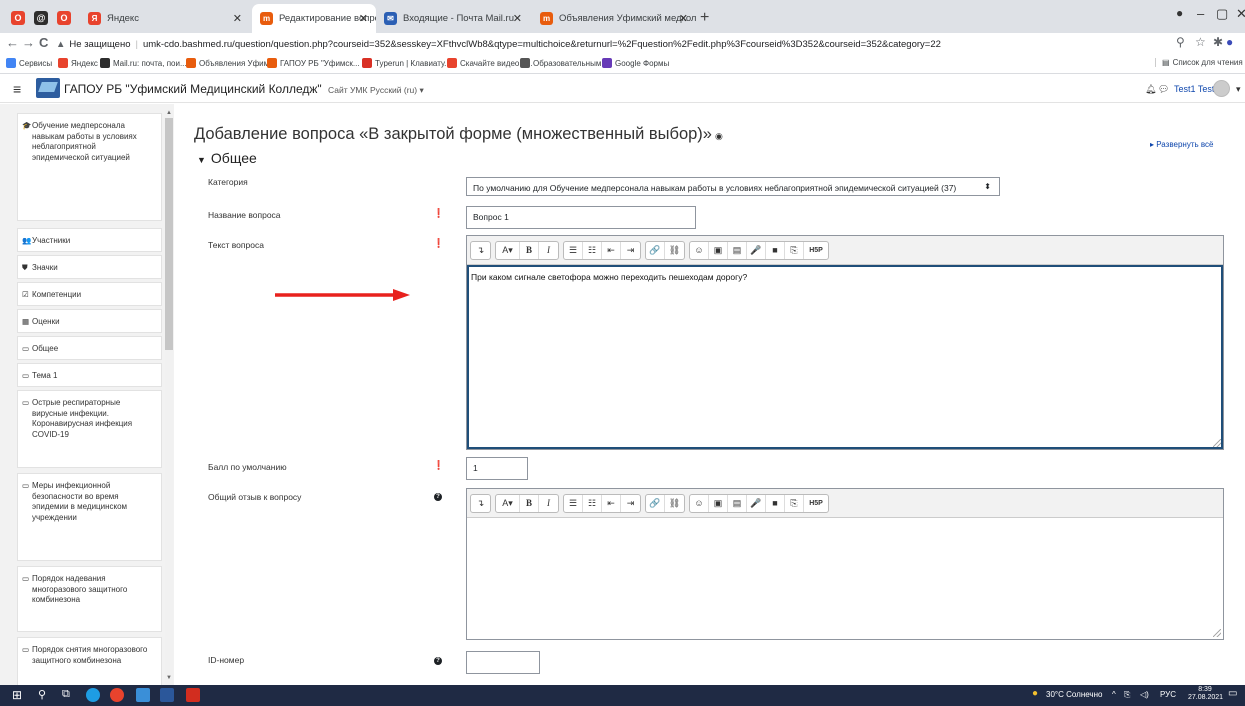  What do you see at coordinates (1181, 144) in the screenshot?
I see `expand-all-link: ▸ Развернуть всё` at bounding box center [1181, 144].